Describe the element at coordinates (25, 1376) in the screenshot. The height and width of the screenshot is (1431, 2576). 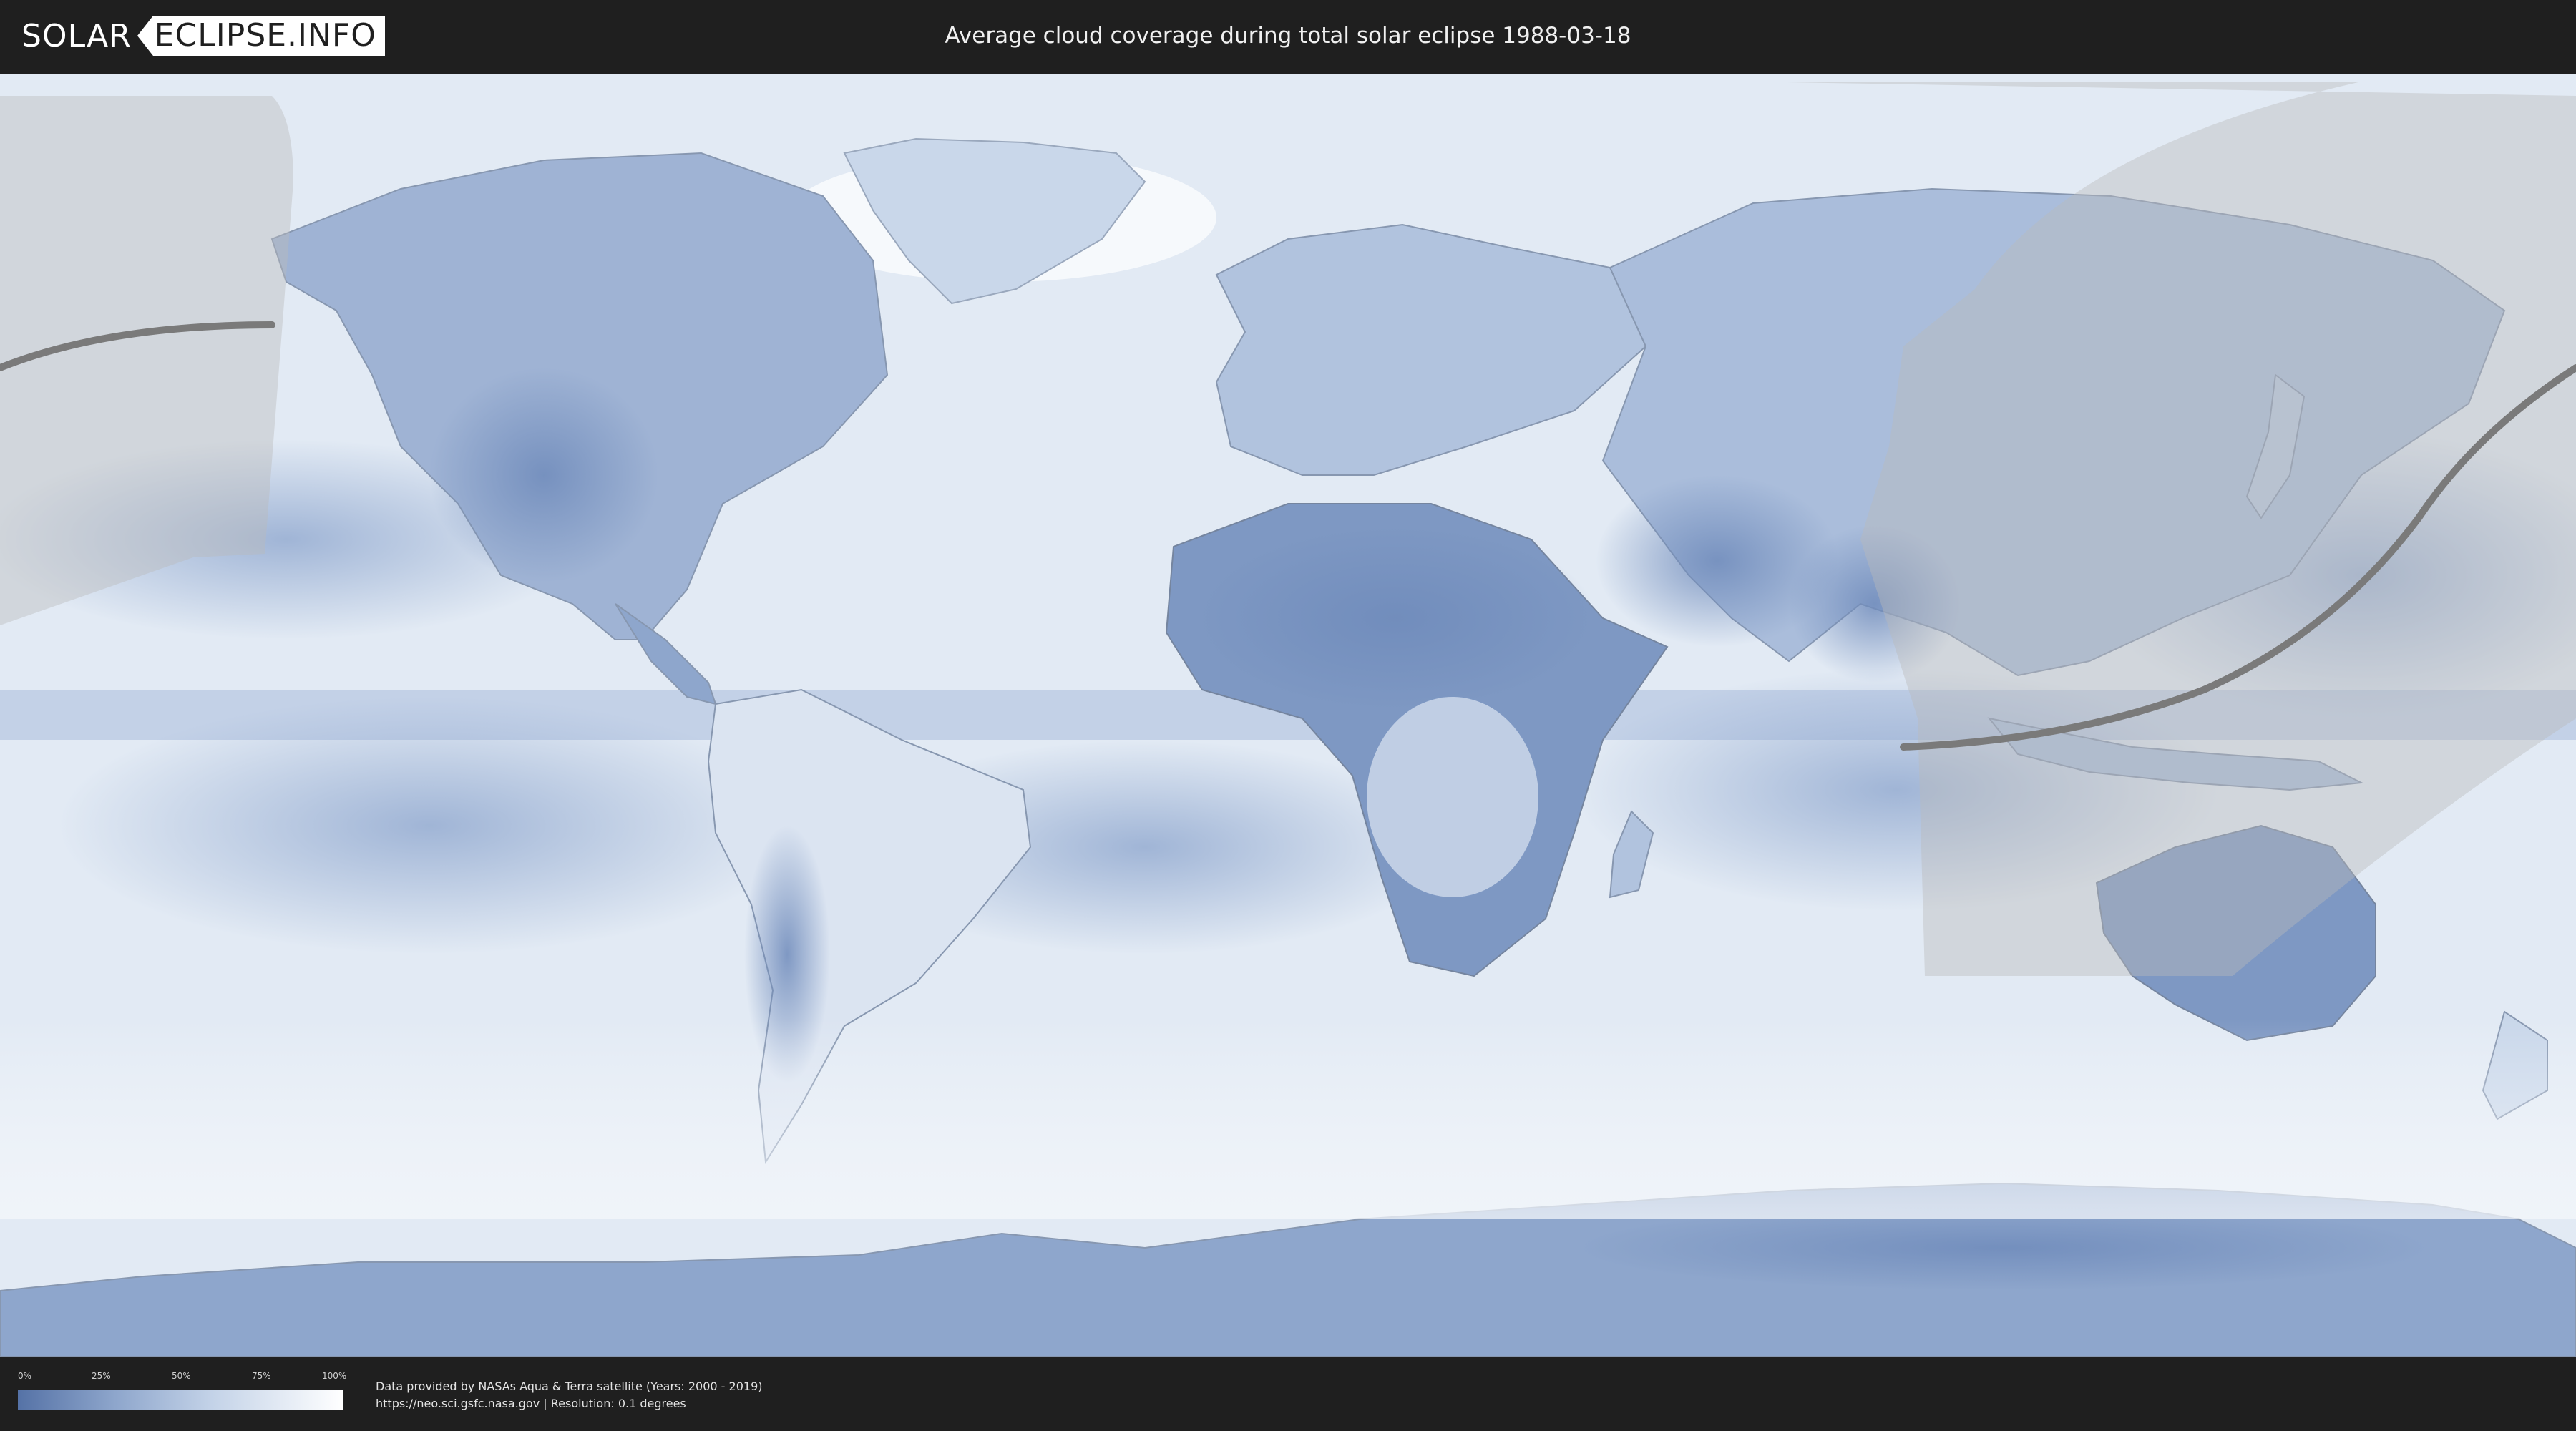
I see `legend-tick-0: 0%` at that location.